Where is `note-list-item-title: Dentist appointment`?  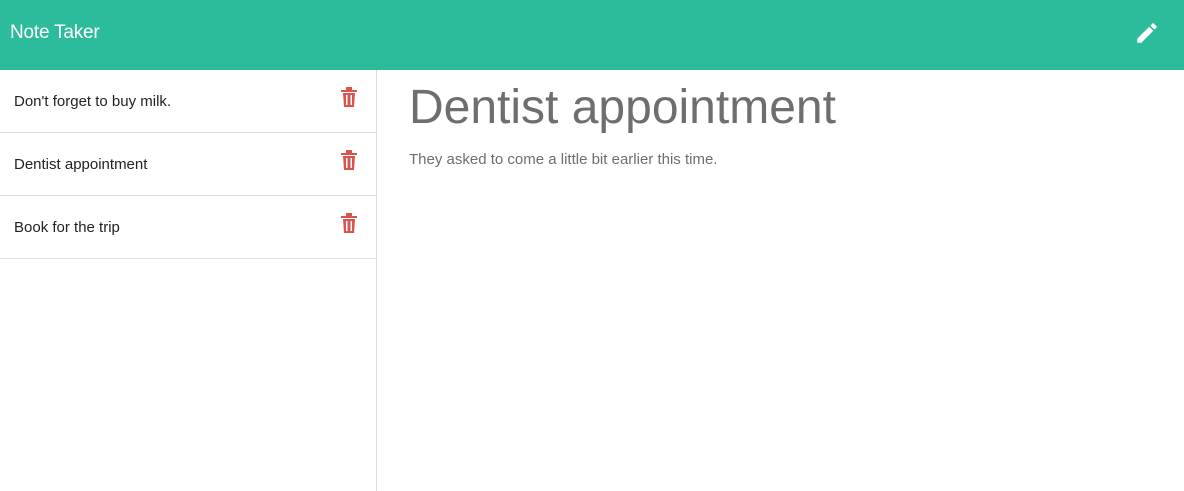
note-list-item-title: Dentist appointment is located at coordinates (80, 164).